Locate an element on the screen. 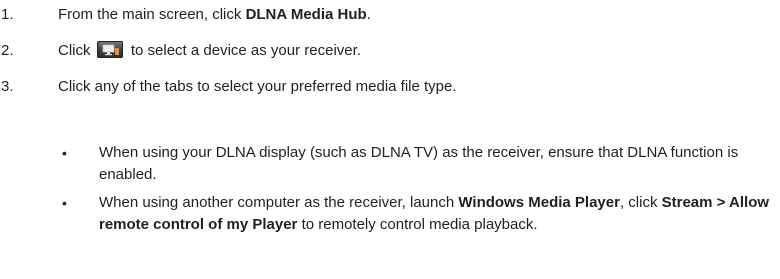 Image resolution: width=780 pixels, height=279 pixels. note-text-part: , click is located at coordinates (640, 202).